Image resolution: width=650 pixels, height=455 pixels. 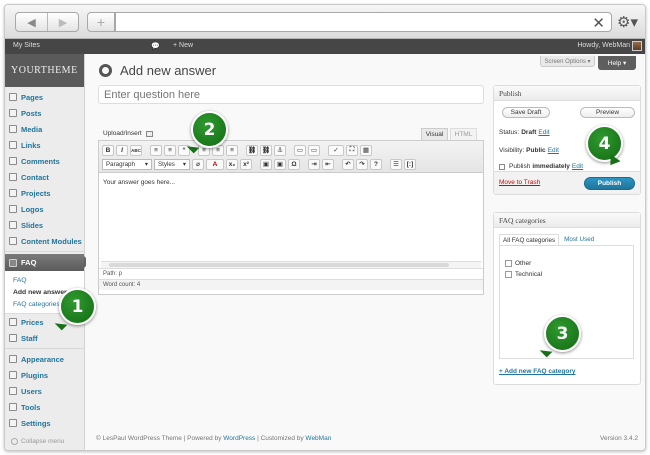 I want to click on sidebar-item-appearance: Appearance, so click(x=44, y=359).